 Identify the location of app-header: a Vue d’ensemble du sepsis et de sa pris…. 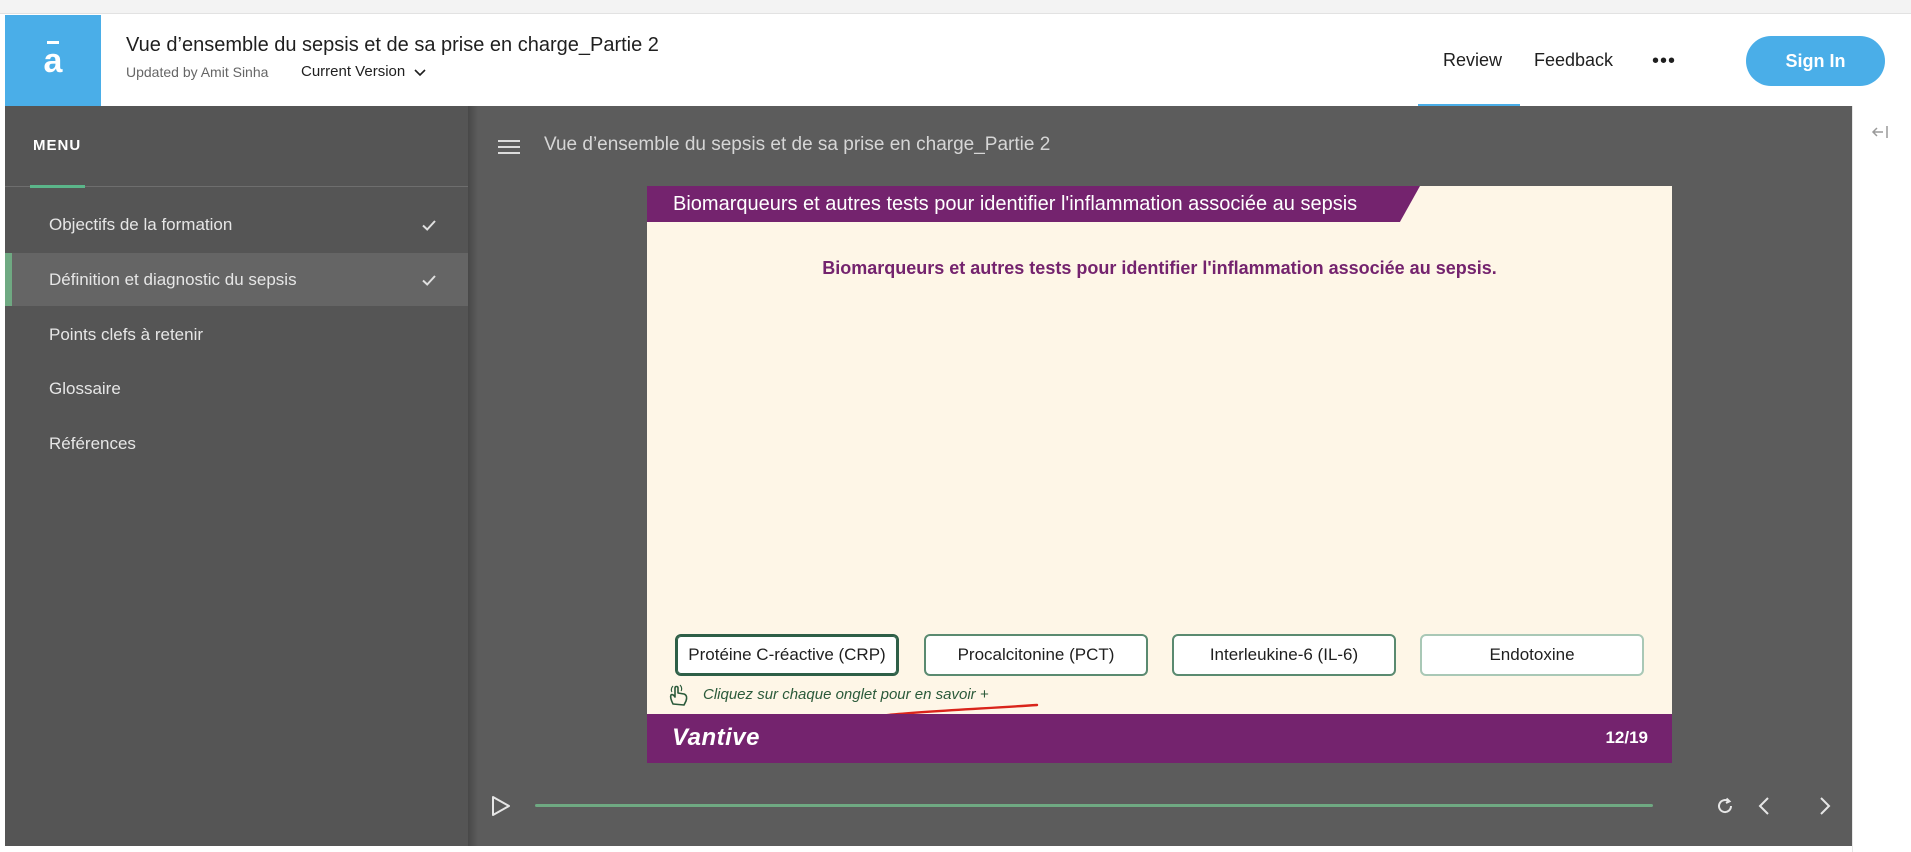
(955, 60).